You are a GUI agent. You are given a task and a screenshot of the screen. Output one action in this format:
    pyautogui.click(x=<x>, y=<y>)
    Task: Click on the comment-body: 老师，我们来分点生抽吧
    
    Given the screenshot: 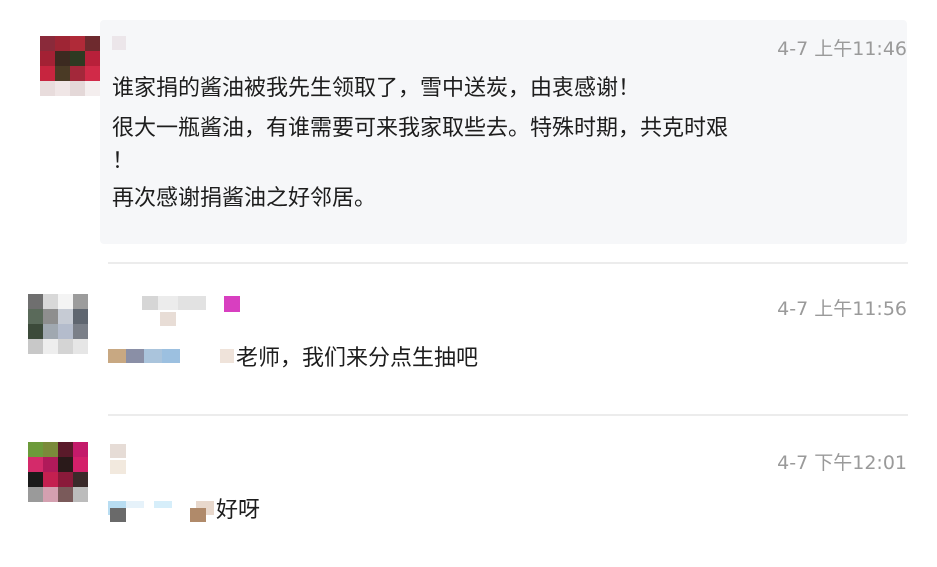 What is the action you would take?
    pyautogui.click(x=293, y=356)
    